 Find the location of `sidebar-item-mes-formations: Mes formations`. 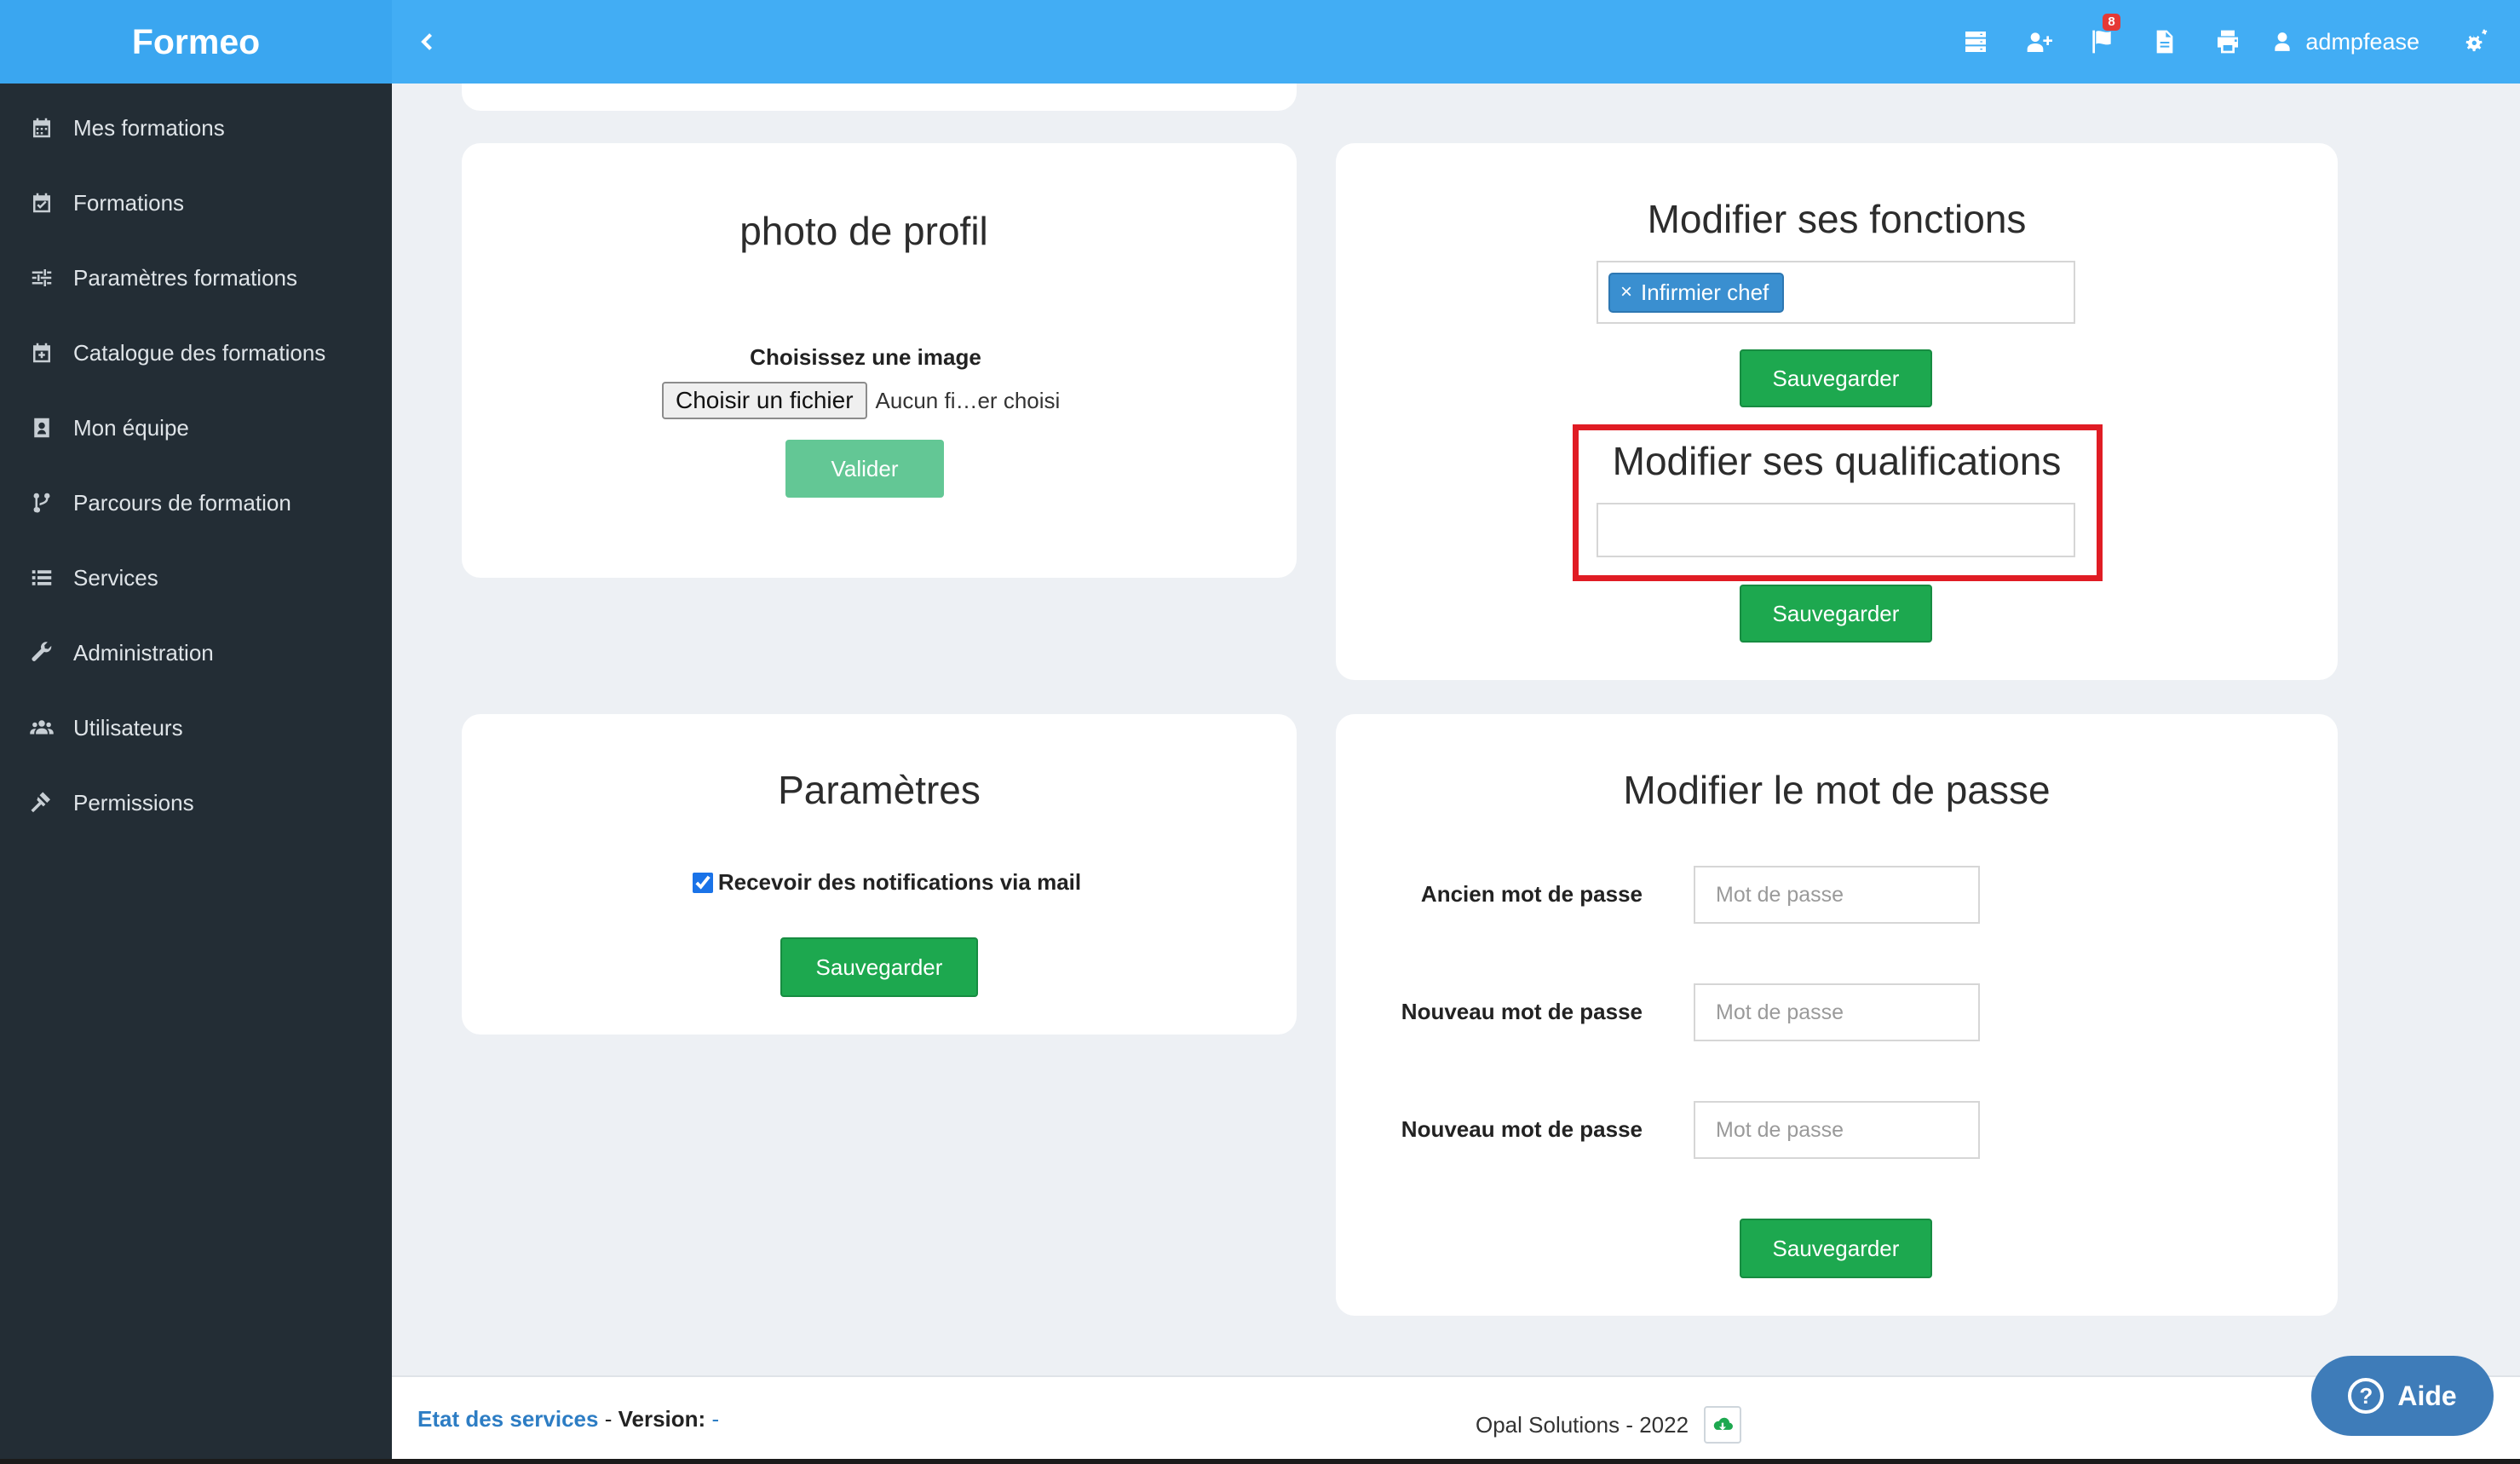

sidebar-item-mes-formations: Mes formations is located at coordinates (196, 127).